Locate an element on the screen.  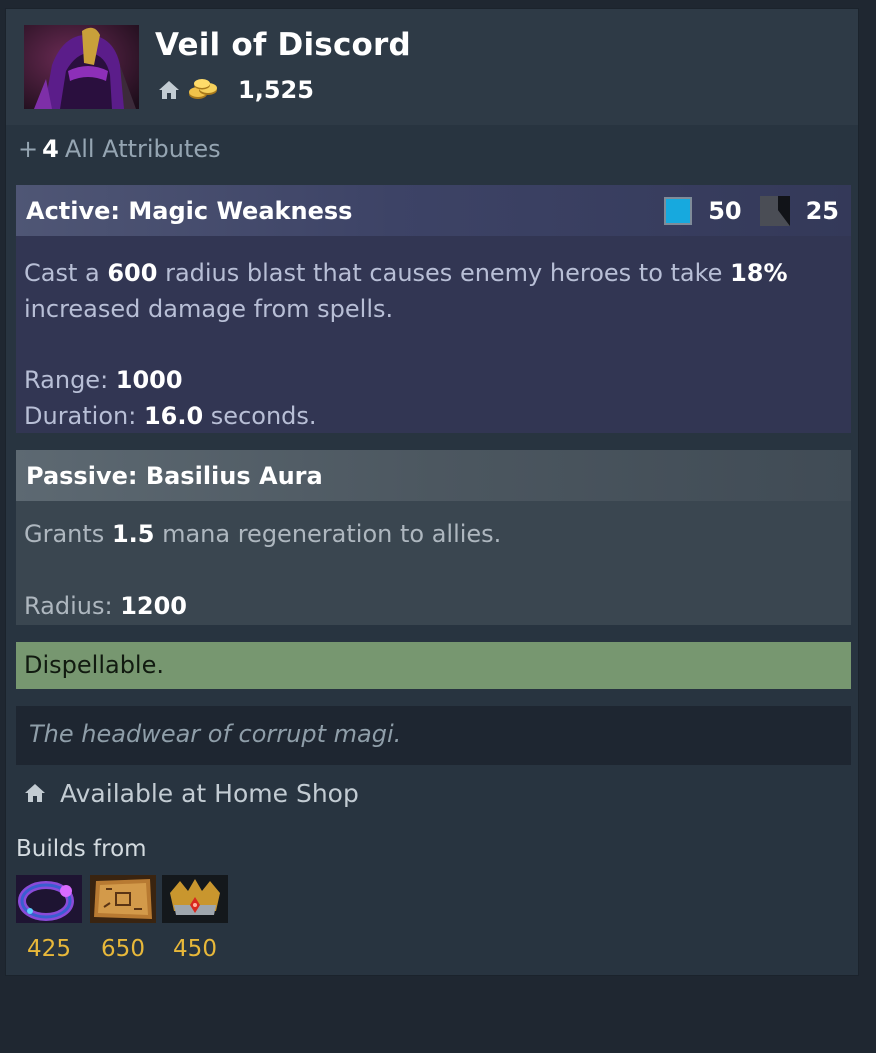
damage-percent: 18% is located at coordinates (759, 273).